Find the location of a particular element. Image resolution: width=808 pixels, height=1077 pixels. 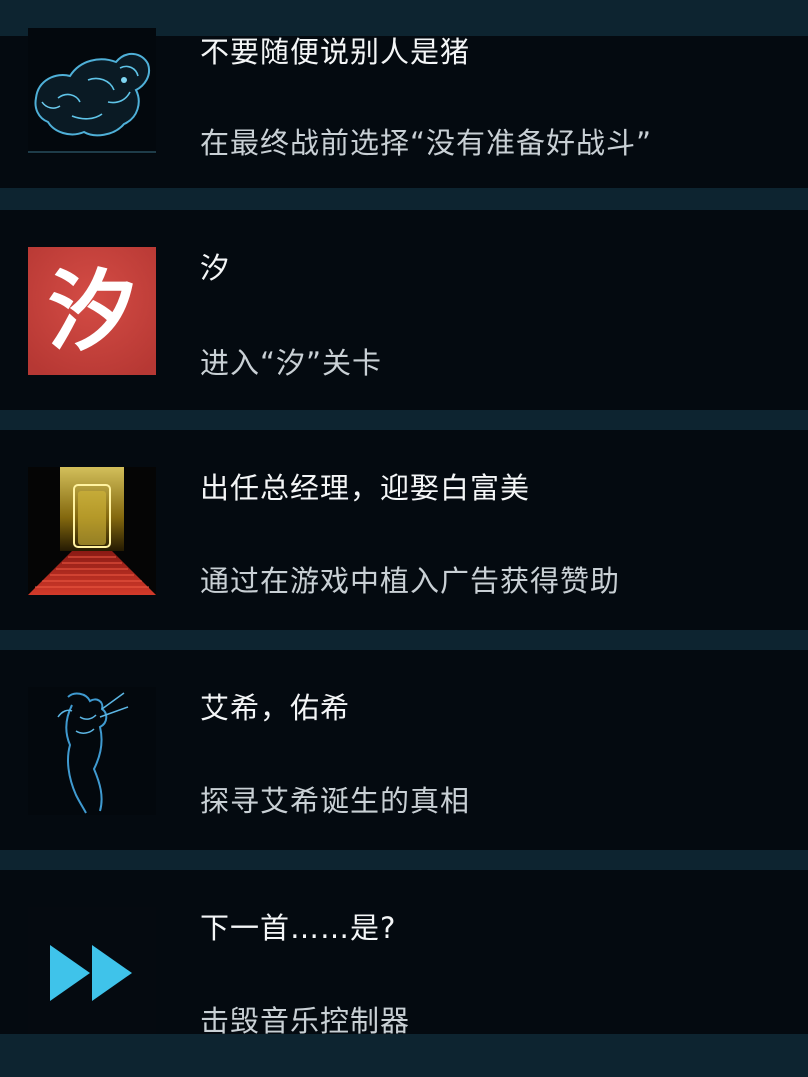

achievement-title: 不要随便说别人是猪 is located at coordinates (335, 52).